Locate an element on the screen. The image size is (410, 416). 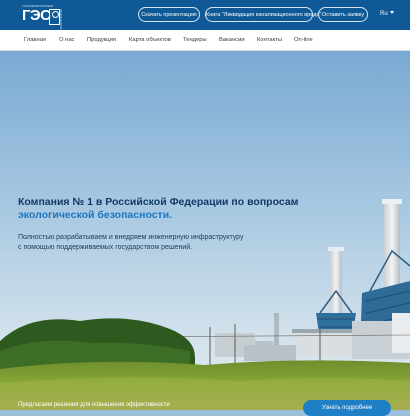
leave-request-button: Оставить заявку is located at coordinates (343, 14).